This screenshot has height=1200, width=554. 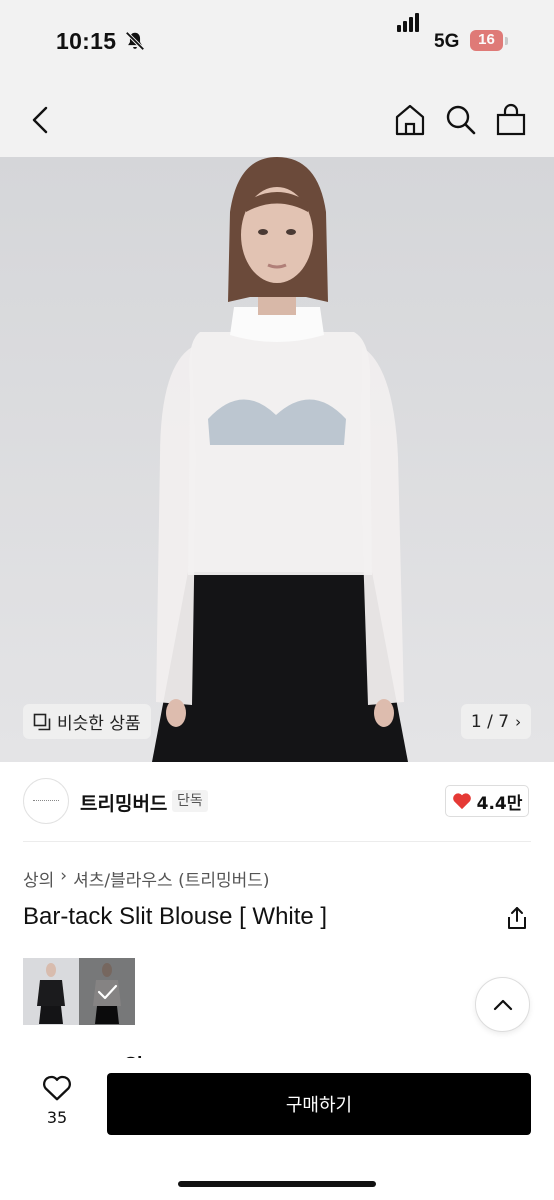 What do you see at coordinates (490, 721) in the screenshot?
I see `page-indicator-text: 1 / 7` at bounding box center [490, 721].